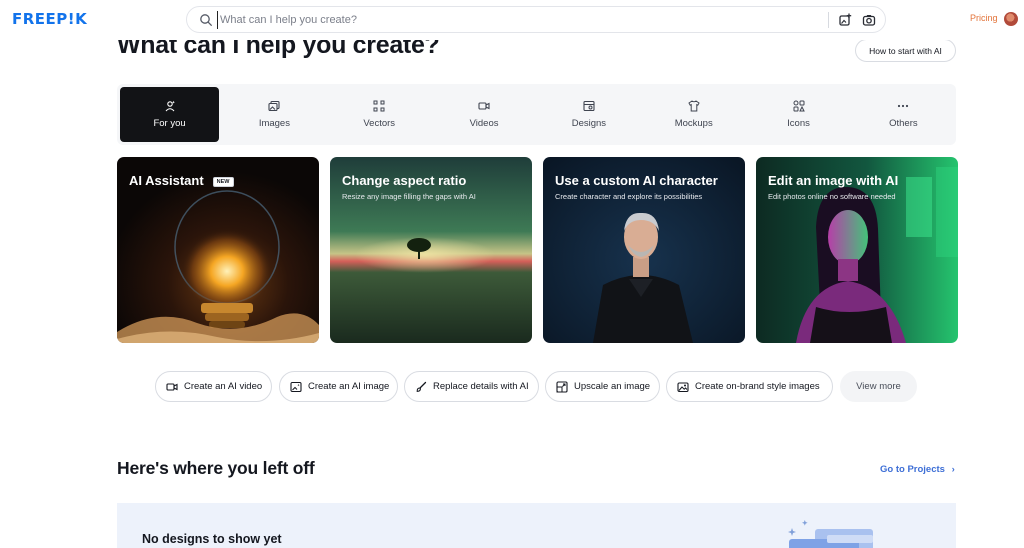 This screenshot has height=548, width=1024. Describe the element at coordinates (845, 20) in the screenshot. I see `image-upload-icon` at that location.